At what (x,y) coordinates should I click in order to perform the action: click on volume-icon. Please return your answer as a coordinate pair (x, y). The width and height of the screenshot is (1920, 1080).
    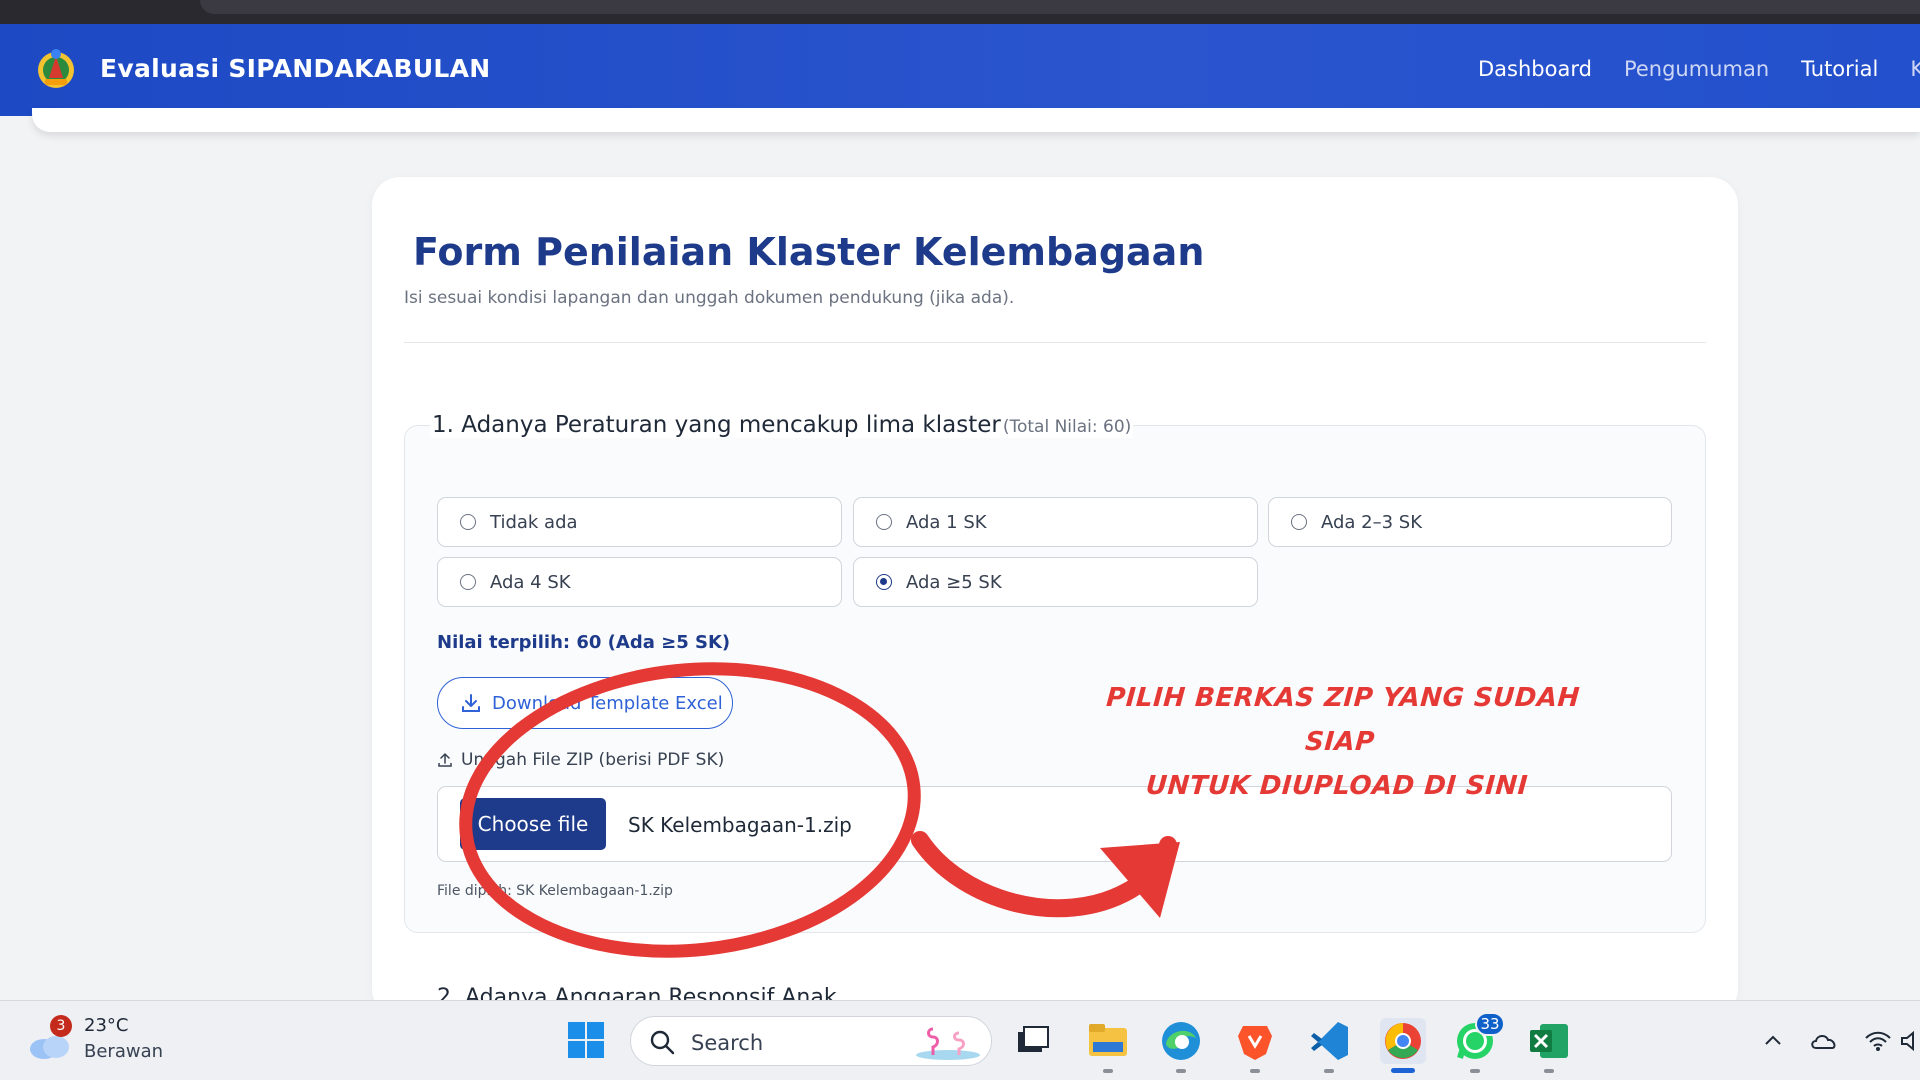
    Looking at the image, I should click on (1910, 1041).